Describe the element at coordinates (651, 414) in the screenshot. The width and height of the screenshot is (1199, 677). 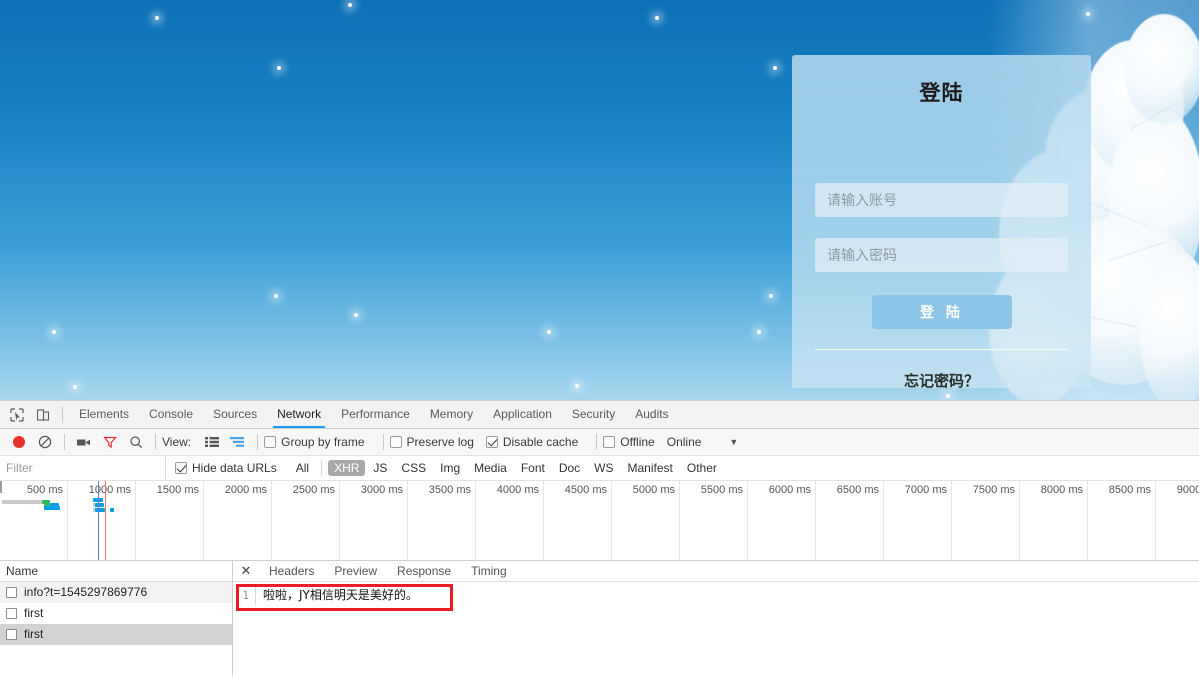
I see `tab-audits: Audits` at that location.